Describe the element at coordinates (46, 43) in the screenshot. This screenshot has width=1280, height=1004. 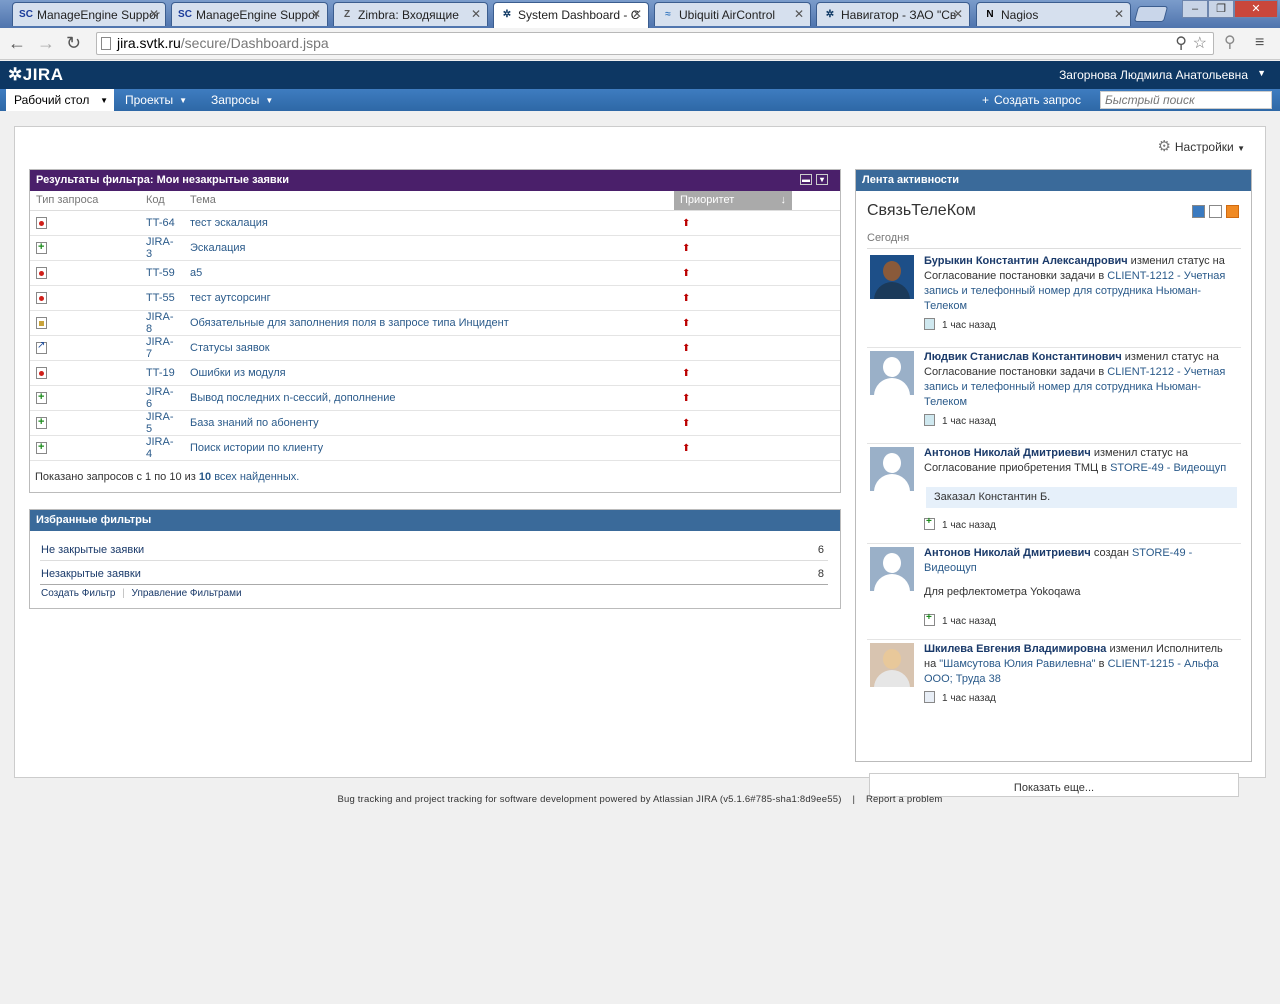
I see `forward-icon: →` at that location.